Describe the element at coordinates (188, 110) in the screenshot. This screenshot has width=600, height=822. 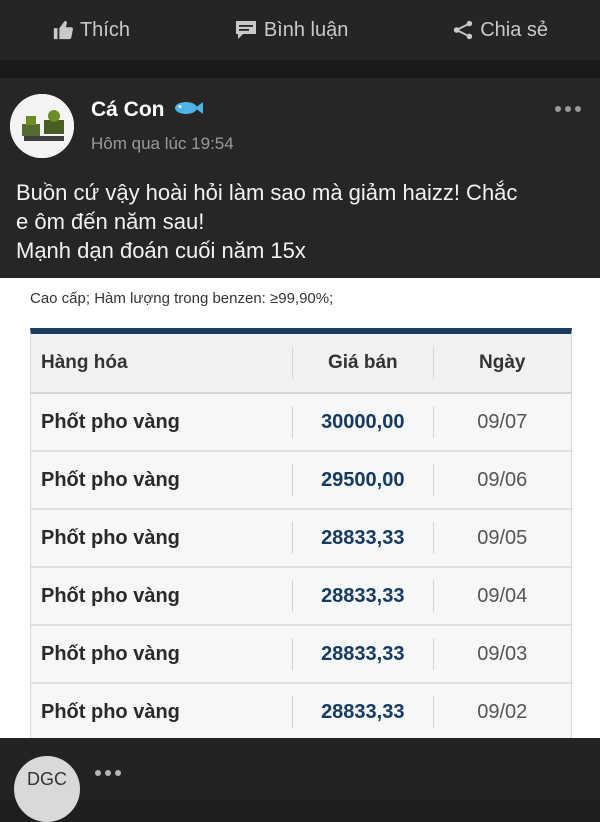
I see `fish-icon` at that location.